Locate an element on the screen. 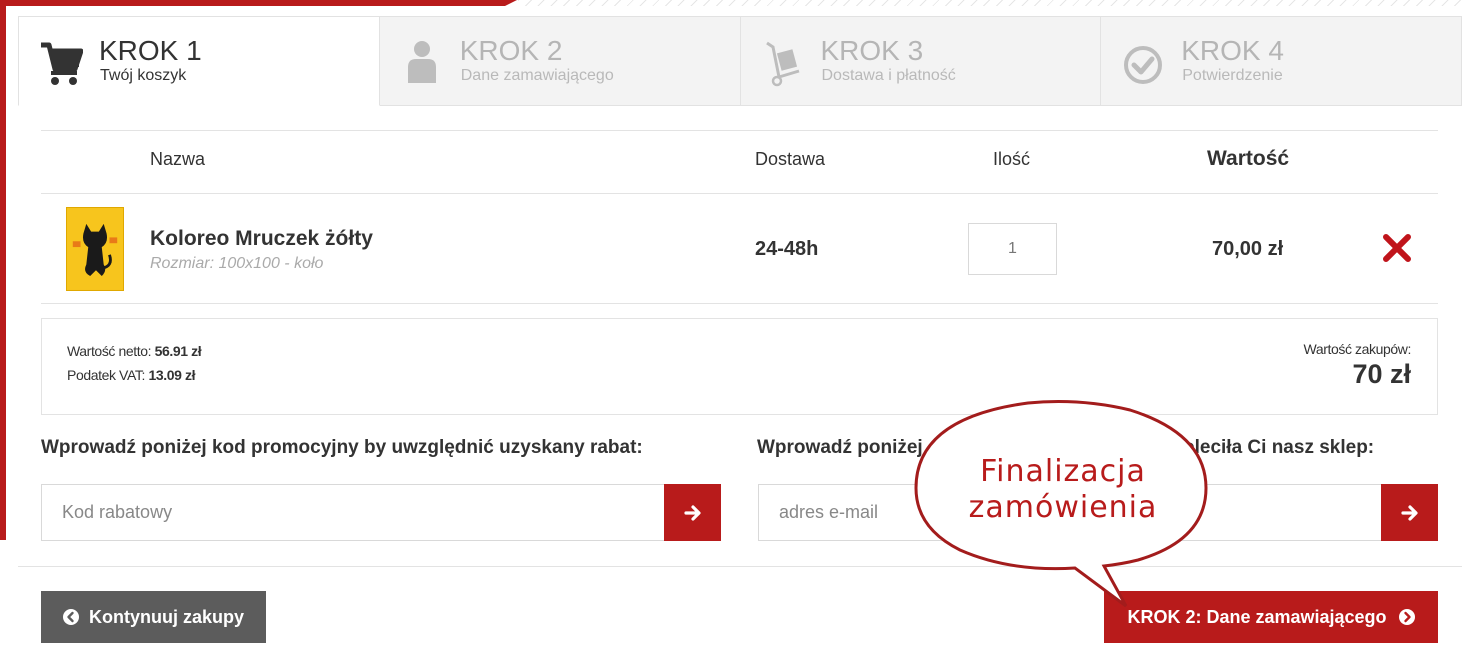 The height and width of the screenshot is (660, 1465). quantity-input is located at coordinates (1012, 249).